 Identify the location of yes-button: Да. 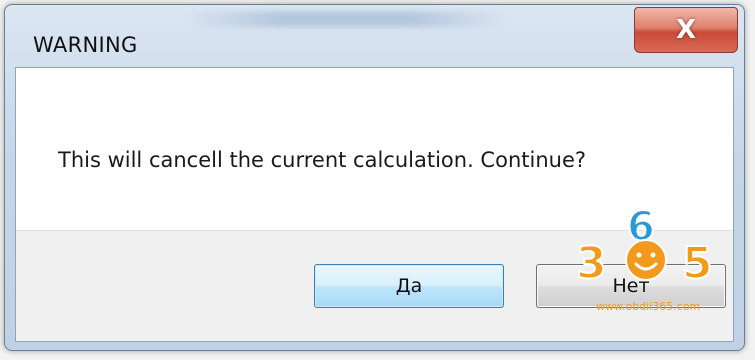
(409, 286).